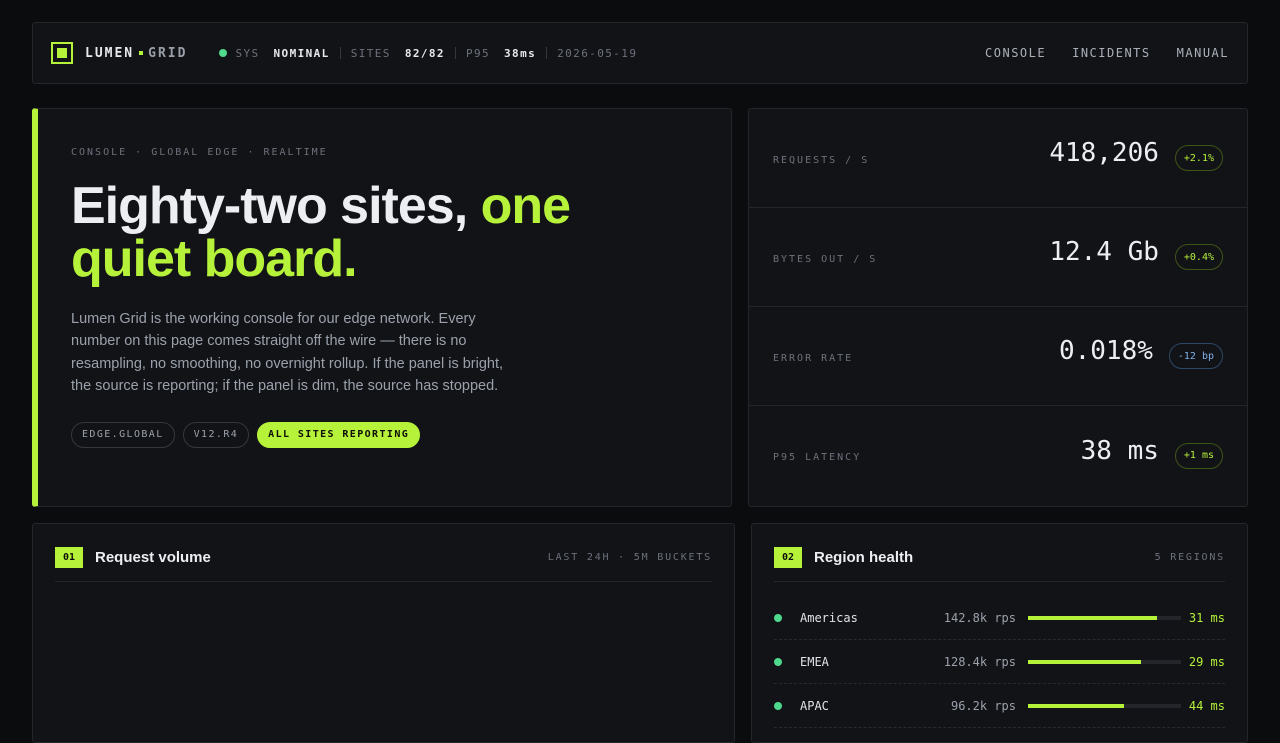  What do you see at coordinates (821, 160) in the screenshot?
I see `metric-label: REQUESTS / S` at bounding box center [821, 160].